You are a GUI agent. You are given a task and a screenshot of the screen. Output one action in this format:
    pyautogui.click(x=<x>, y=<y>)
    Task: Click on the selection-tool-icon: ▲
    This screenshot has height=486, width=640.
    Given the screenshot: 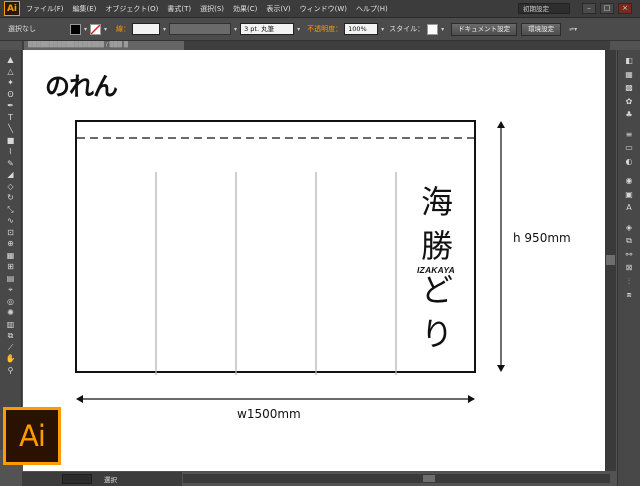 What is the action you would take?
    pyautogui.click(x=11, y=60)
    